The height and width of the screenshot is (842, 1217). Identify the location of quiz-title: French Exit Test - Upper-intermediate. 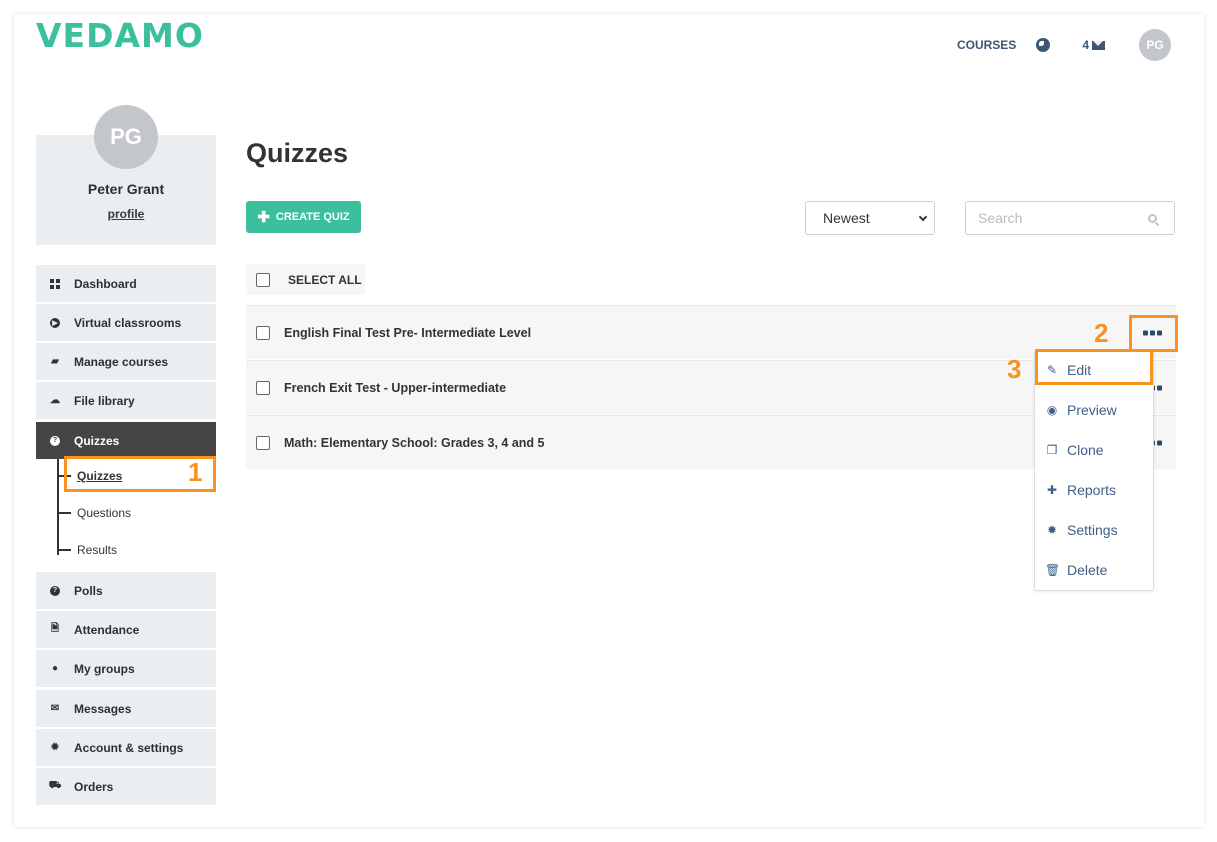
(395, 388).